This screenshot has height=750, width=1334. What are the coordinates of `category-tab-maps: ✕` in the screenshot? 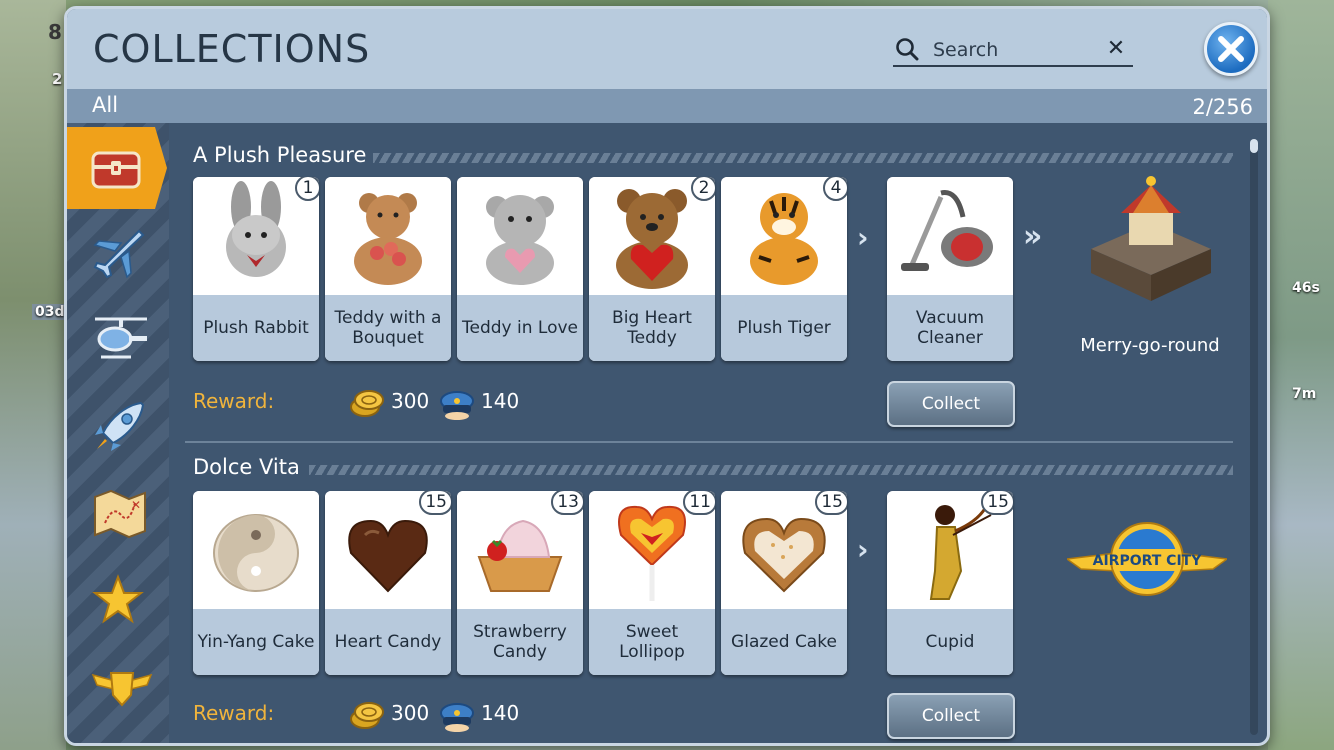 It's located at (118, 514).